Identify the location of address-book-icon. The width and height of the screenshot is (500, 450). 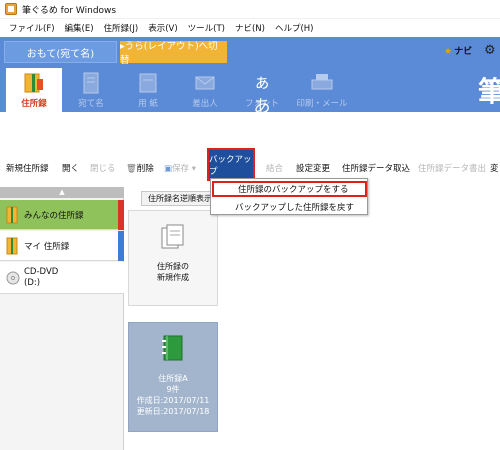
(33, 83).